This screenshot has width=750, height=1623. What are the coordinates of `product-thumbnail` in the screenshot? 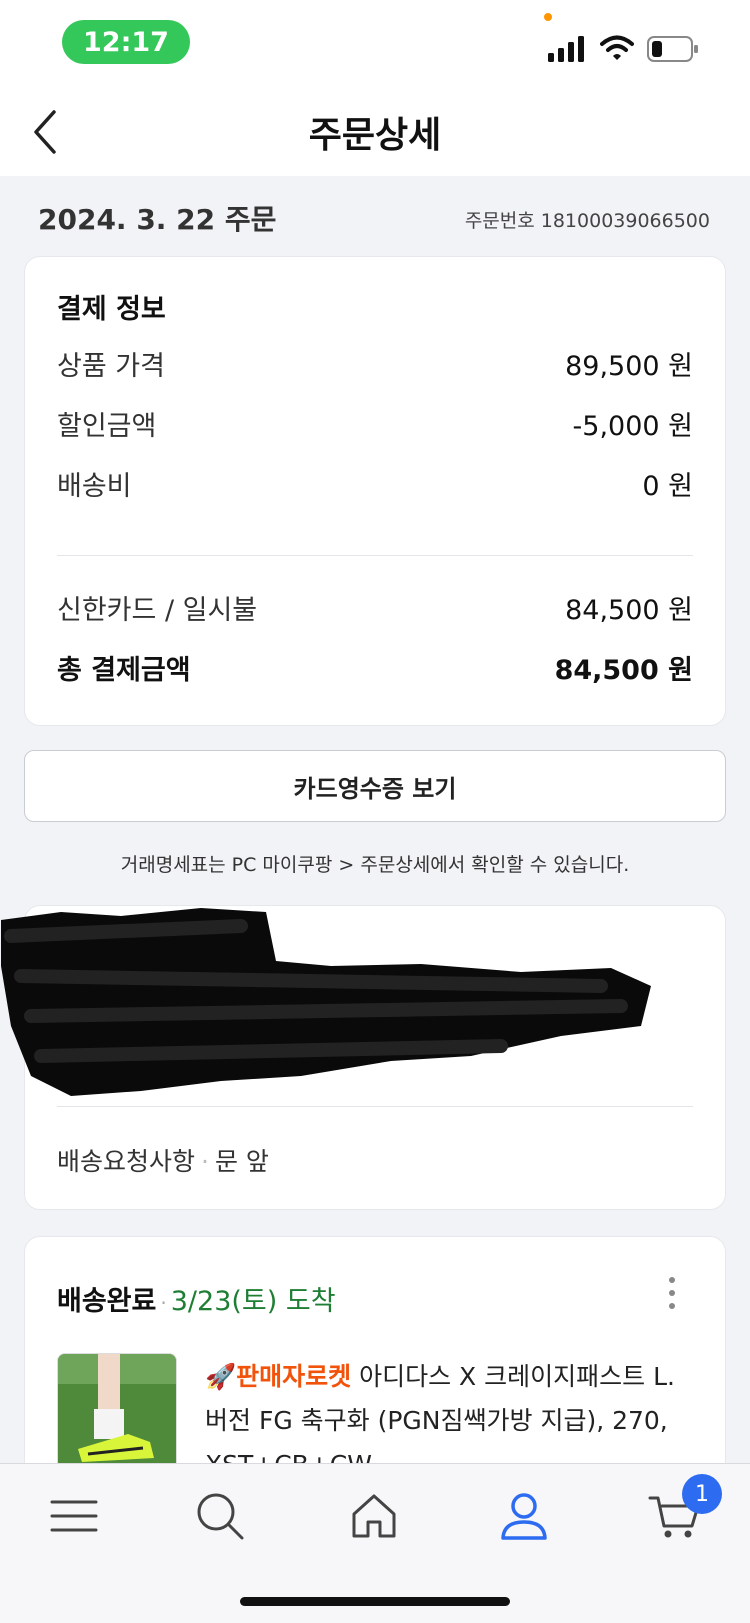 It's located at (117, 1413).